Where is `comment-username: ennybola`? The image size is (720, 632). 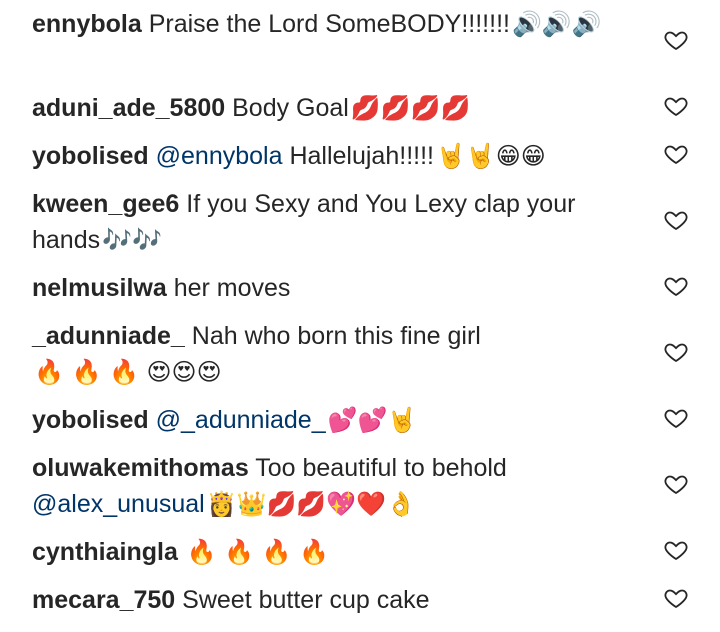
comment-username: ennybola is located at coordinates (87, 24).